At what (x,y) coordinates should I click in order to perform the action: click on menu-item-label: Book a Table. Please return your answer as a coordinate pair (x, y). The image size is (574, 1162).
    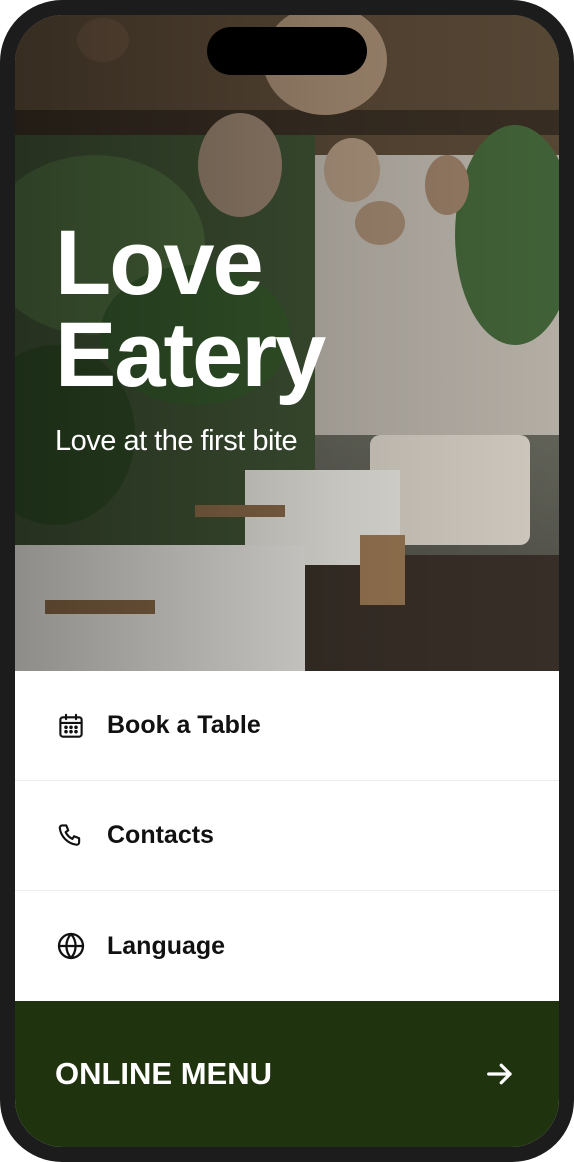
    Looking at the image, I should click on (184, 725).